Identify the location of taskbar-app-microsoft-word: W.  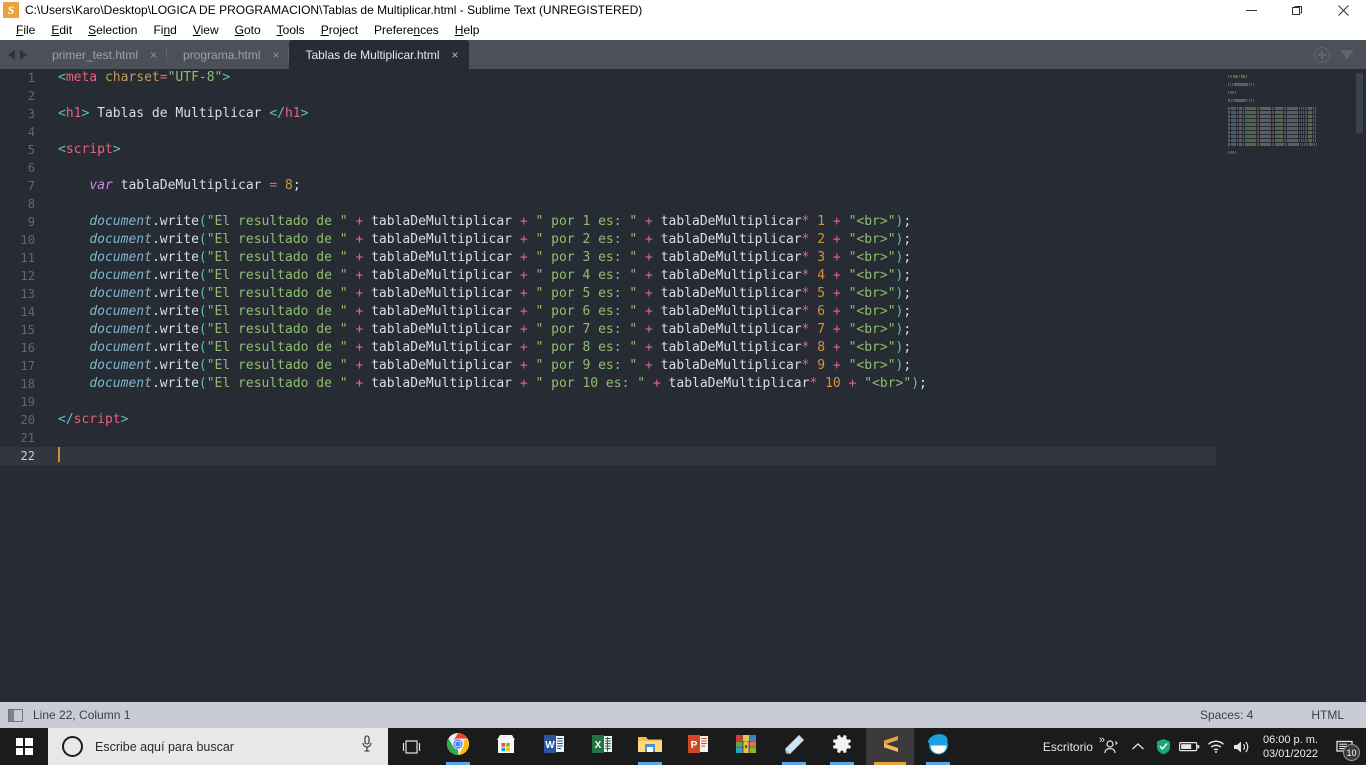
(554, 746).